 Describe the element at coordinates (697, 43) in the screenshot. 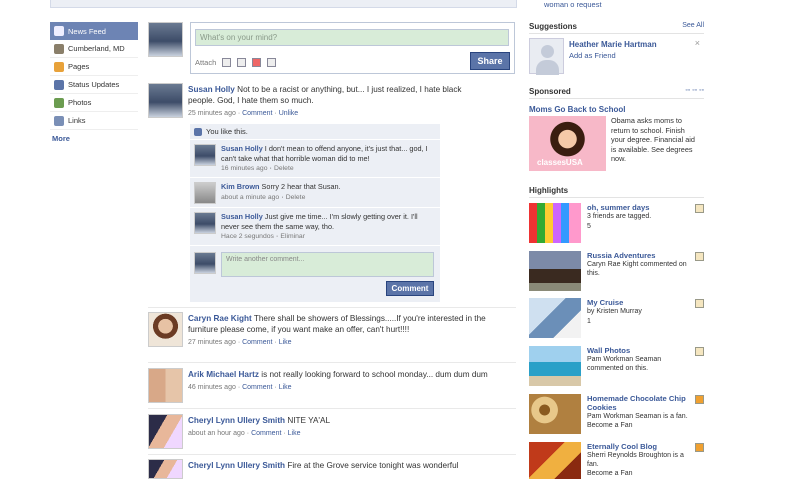

I see `close-icon: ×` at that location.